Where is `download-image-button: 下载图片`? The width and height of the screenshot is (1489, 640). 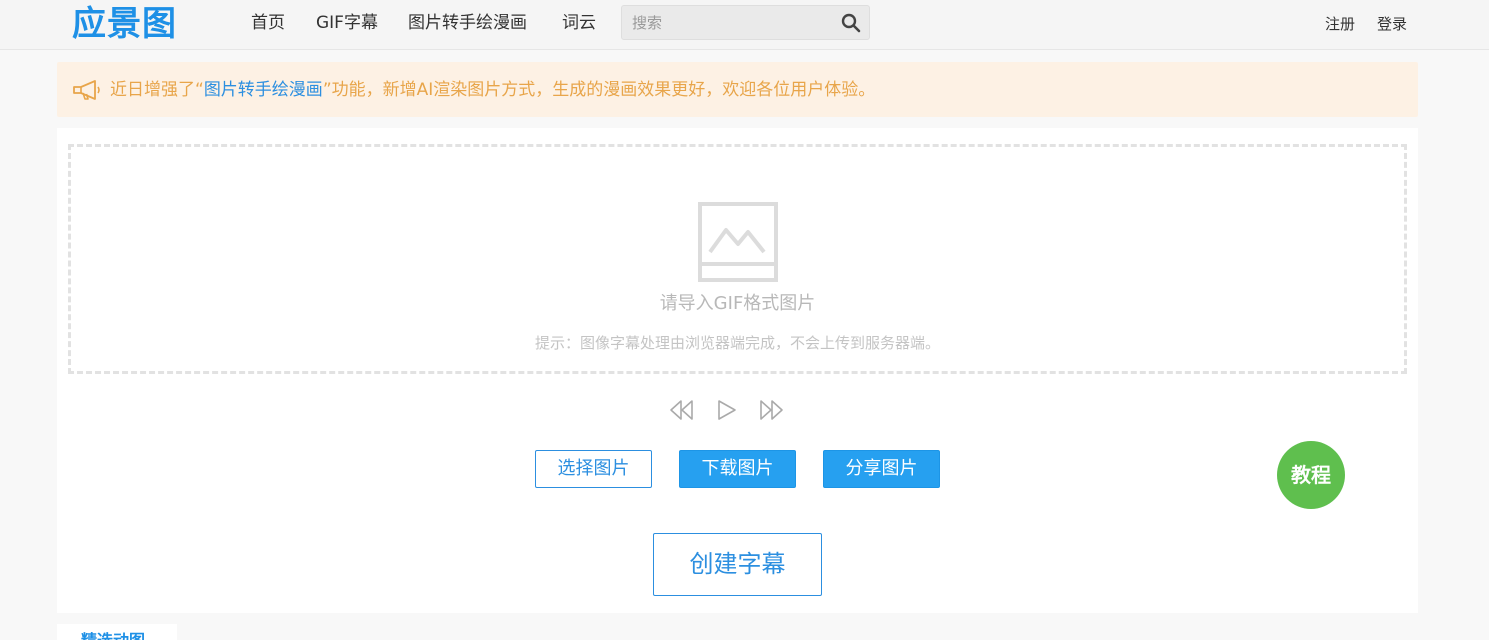 download-image-button: 下载图片 is located at coordinates (737, 469).